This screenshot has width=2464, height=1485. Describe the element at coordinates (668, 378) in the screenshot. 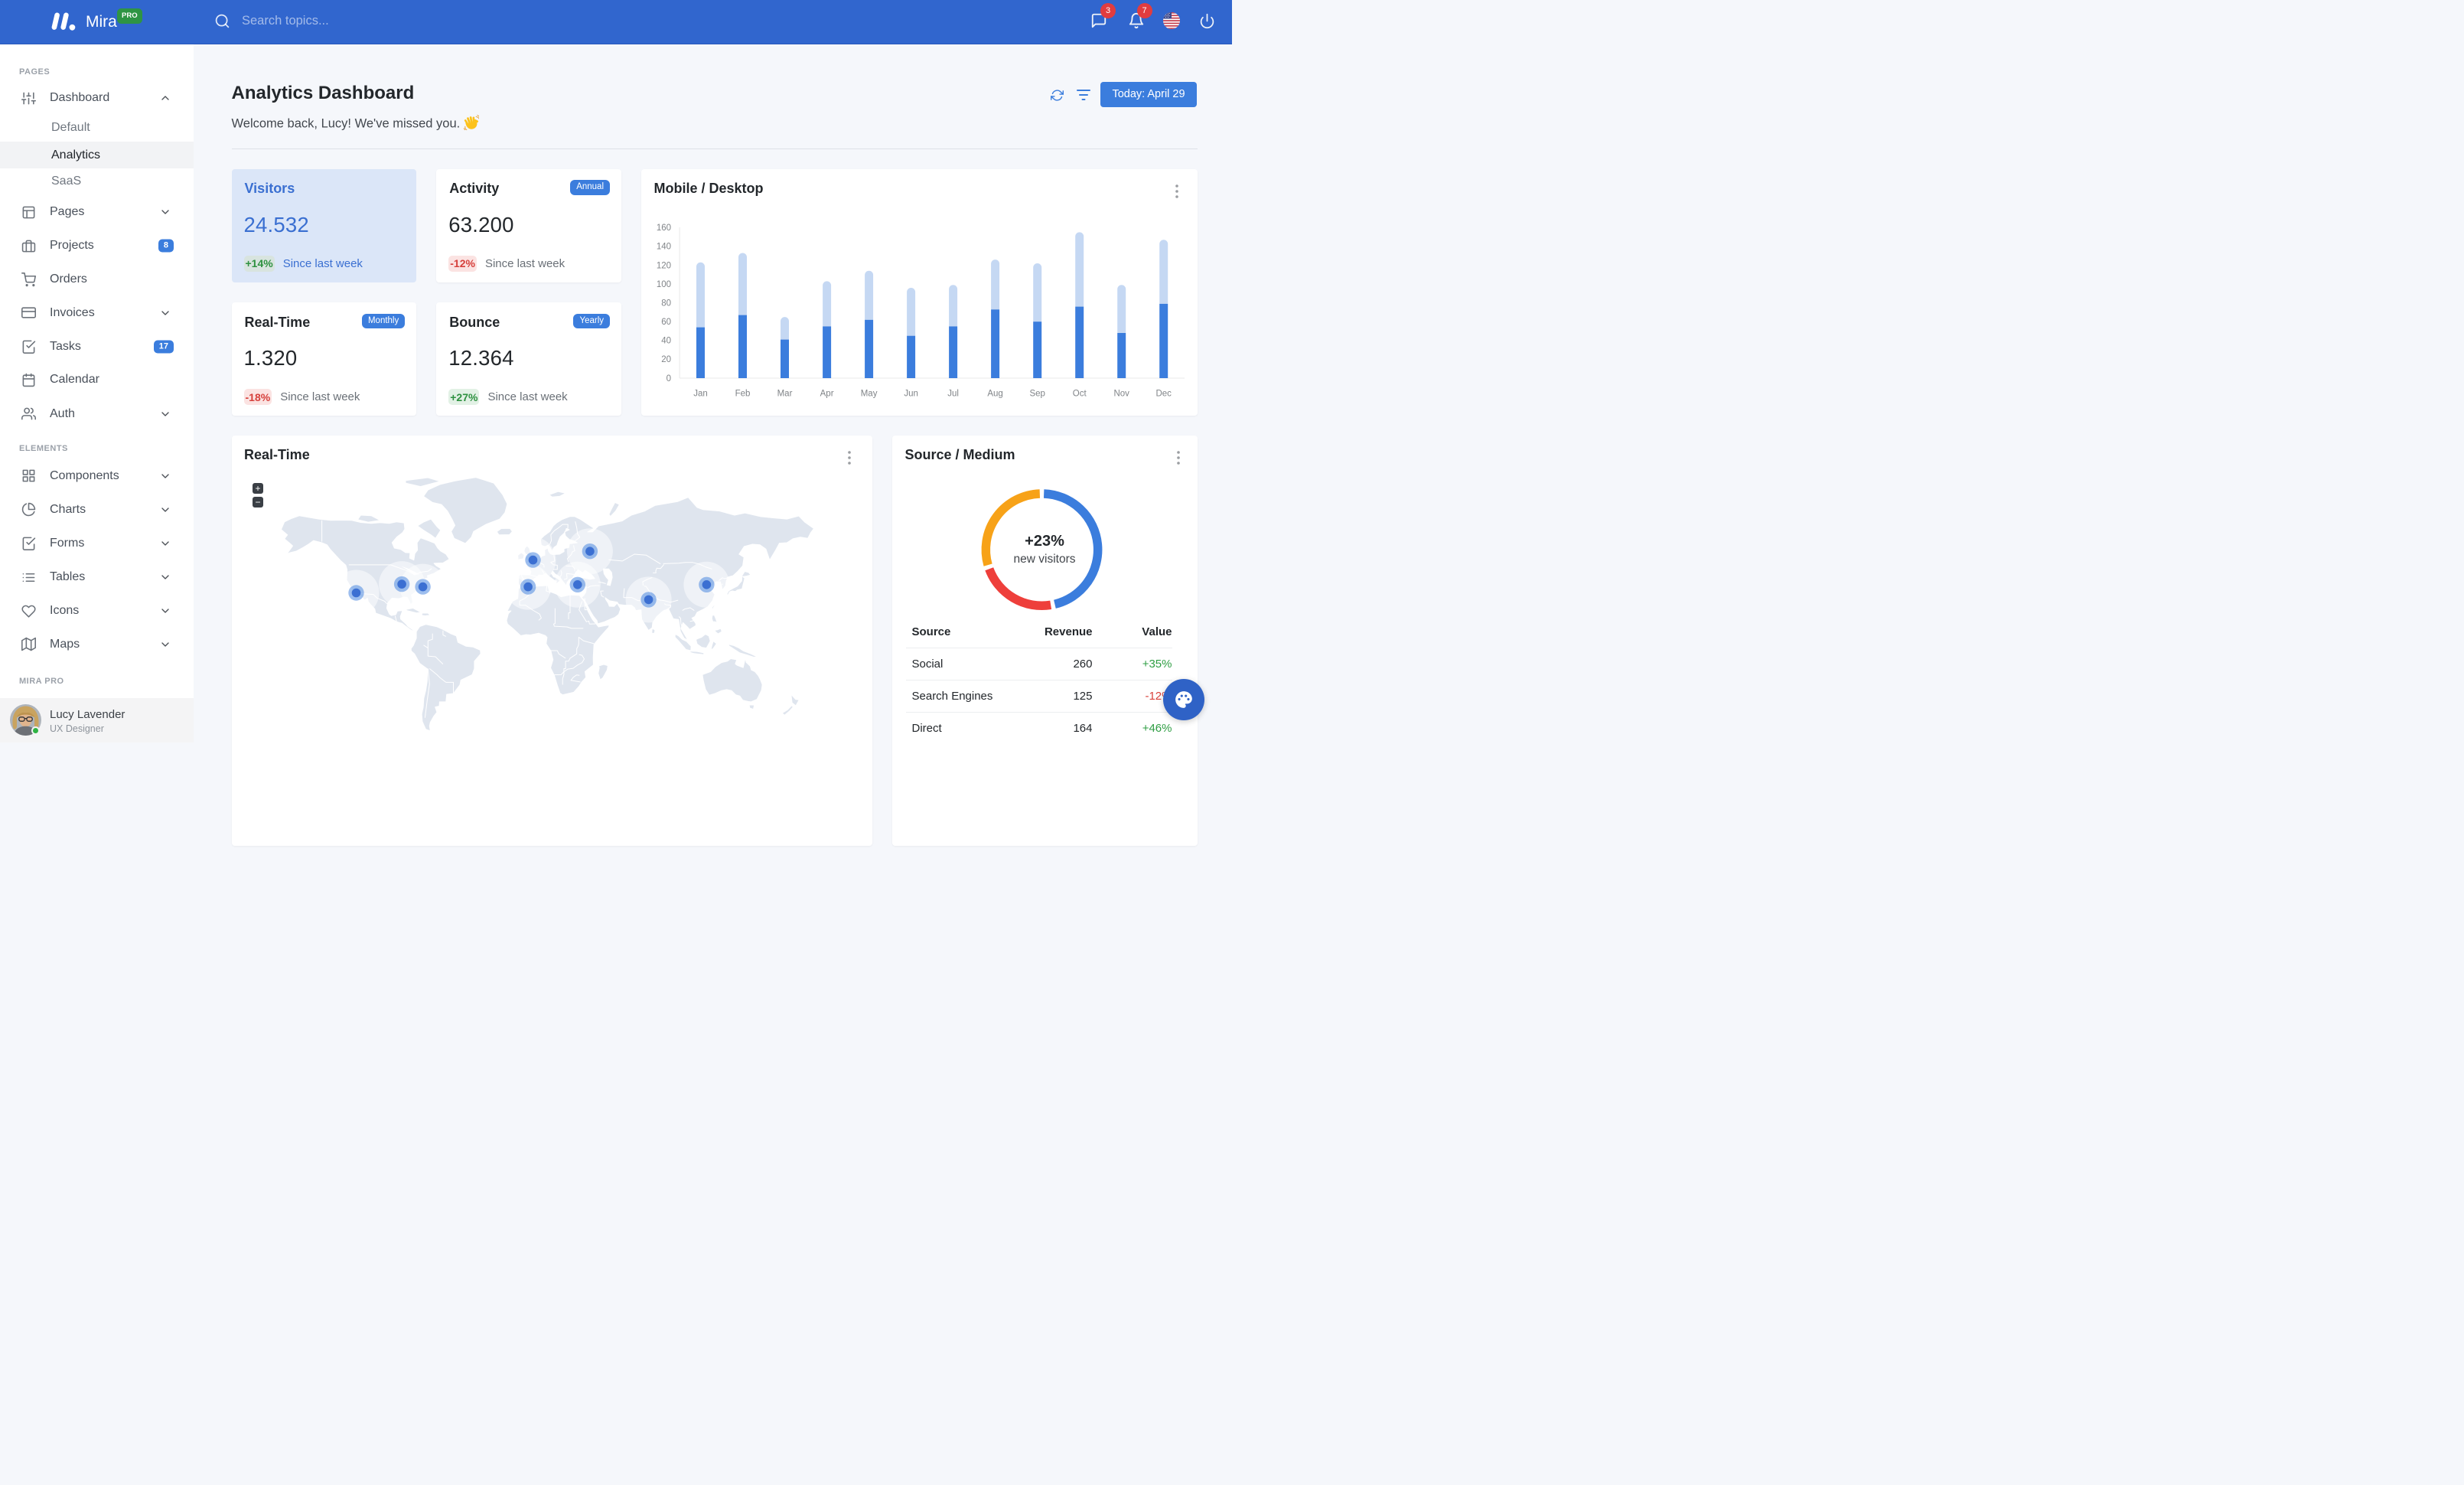

I see `svg-text: 0` at that location.